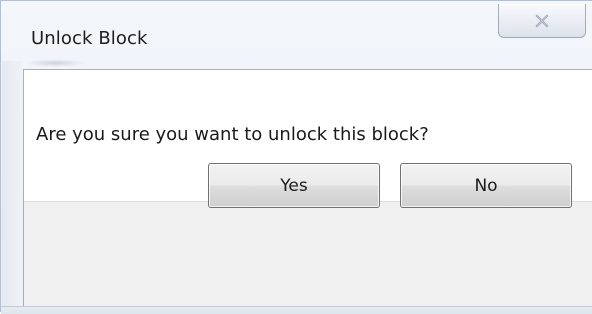 The image size is (592, 314). What do you see at coordinates (12, 183) in the screenshot?
I see `window-frame-left` at bounding box center [12, 183].